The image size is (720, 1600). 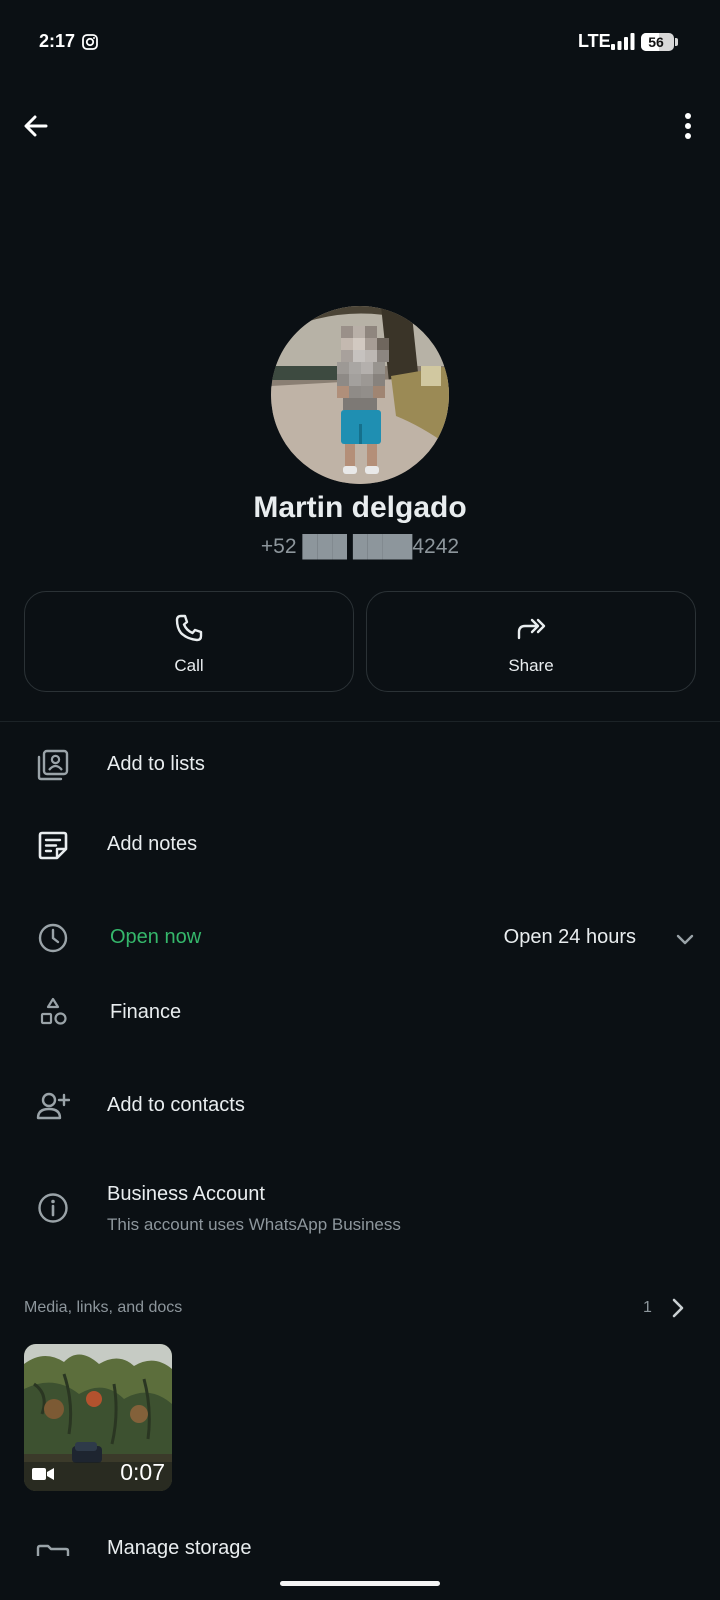 I want to click on arrow-left-icon, so click(x=36, y=126).